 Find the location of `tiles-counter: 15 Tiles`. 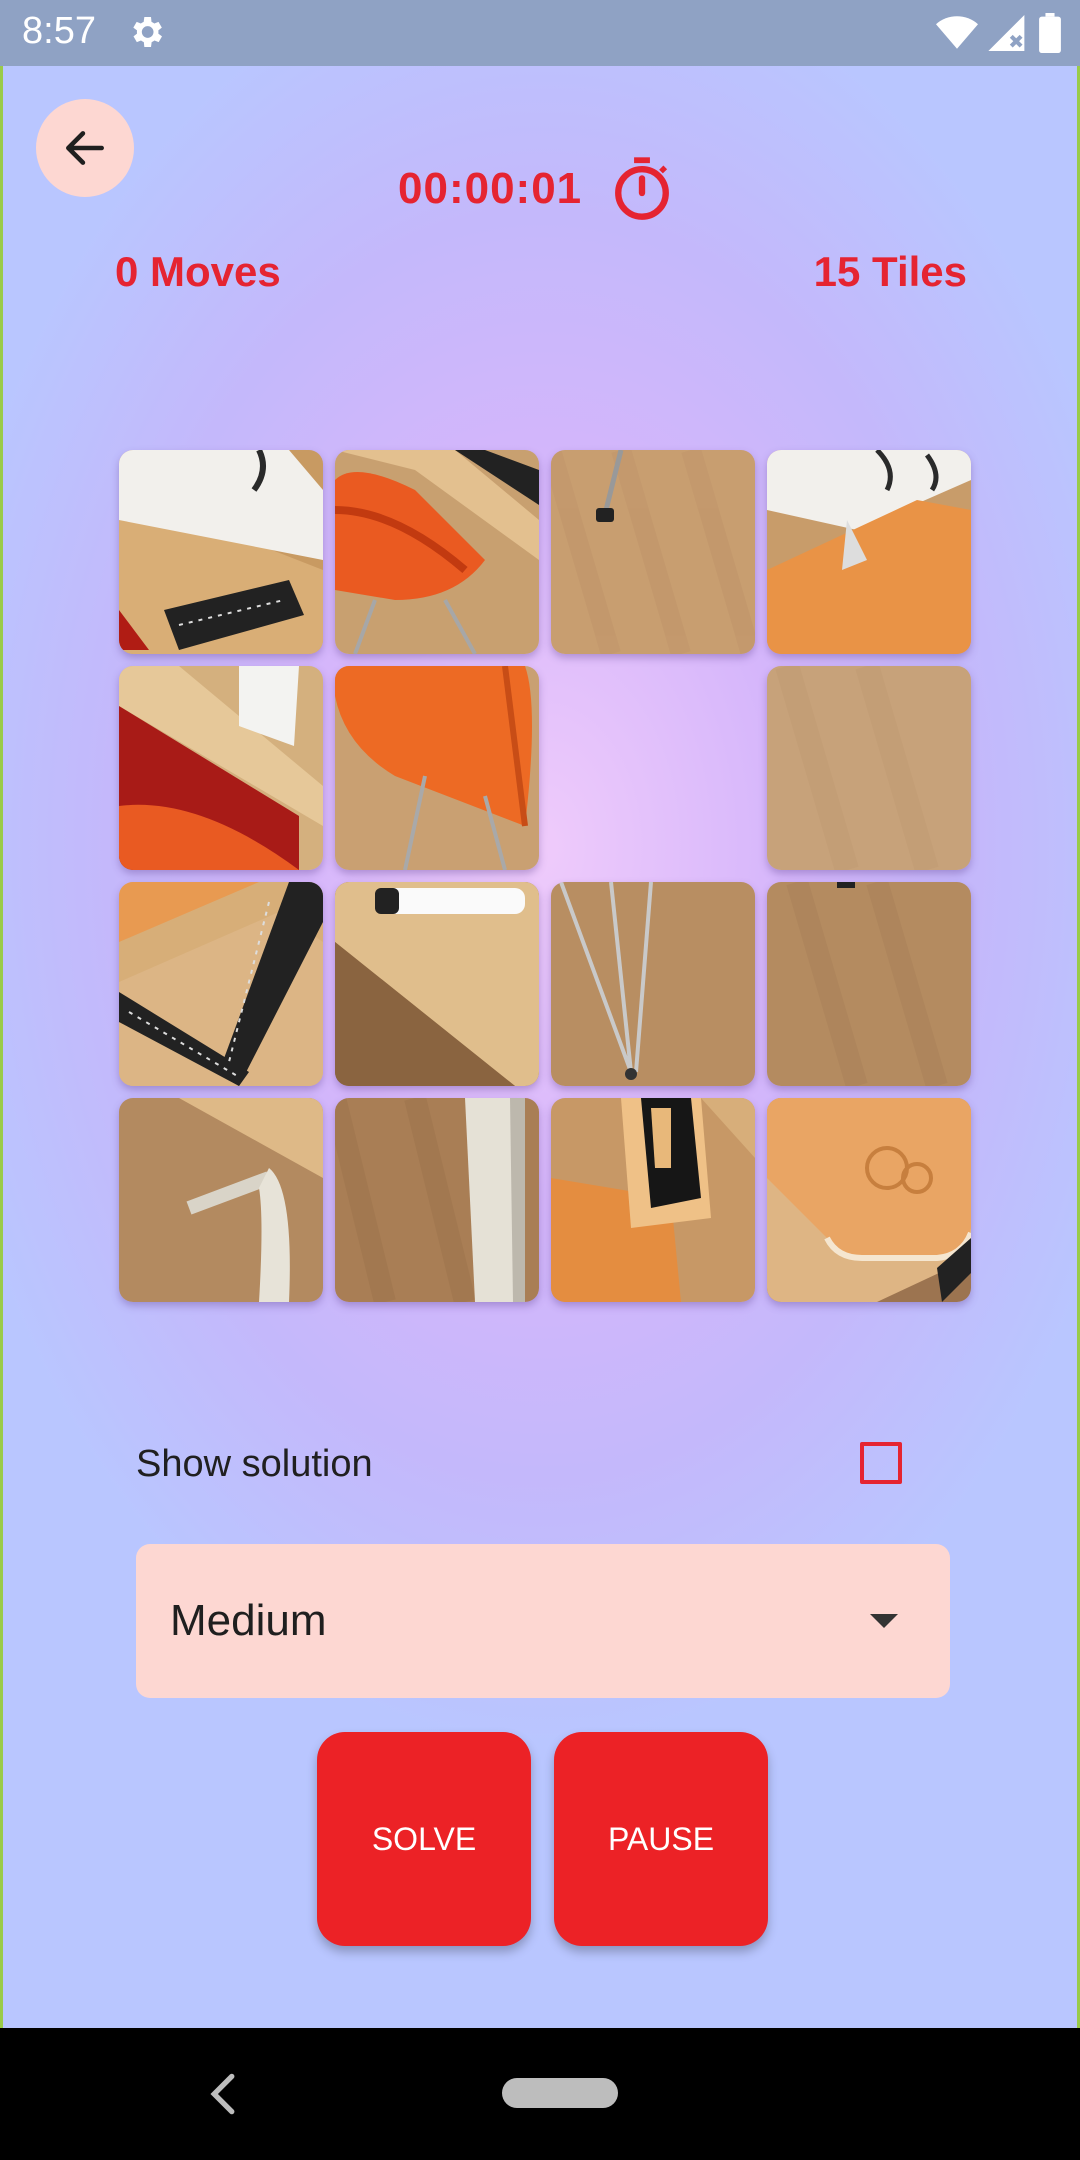

tiles-counter: 15 Tiles is located at coordinates (890, 271).